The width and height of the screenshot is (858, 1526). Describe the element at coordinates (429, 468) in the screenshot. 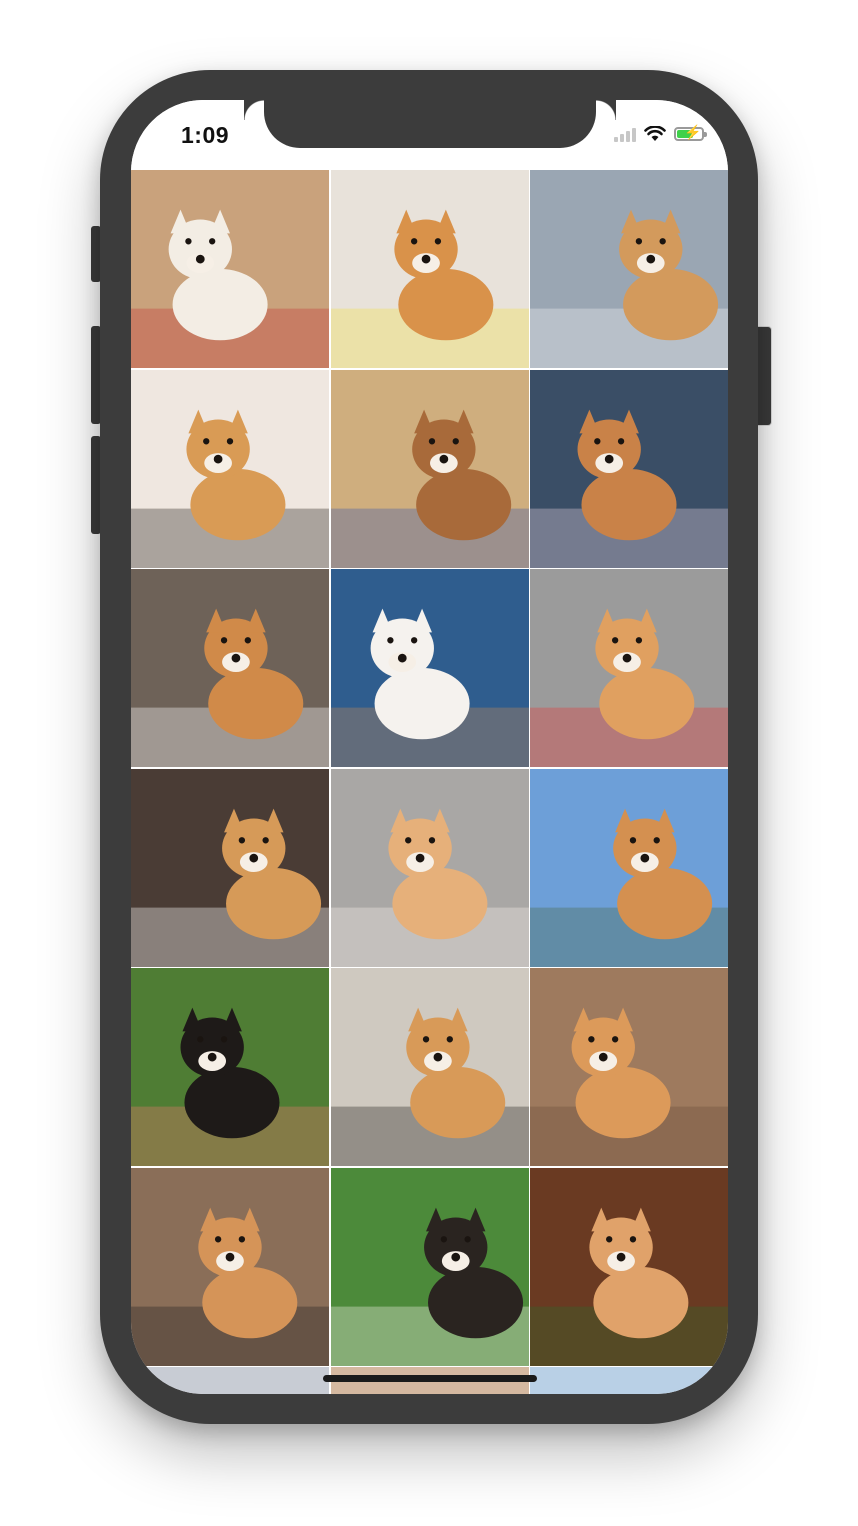

I see `photo-thumbnail-two-dachshunds` at that location.